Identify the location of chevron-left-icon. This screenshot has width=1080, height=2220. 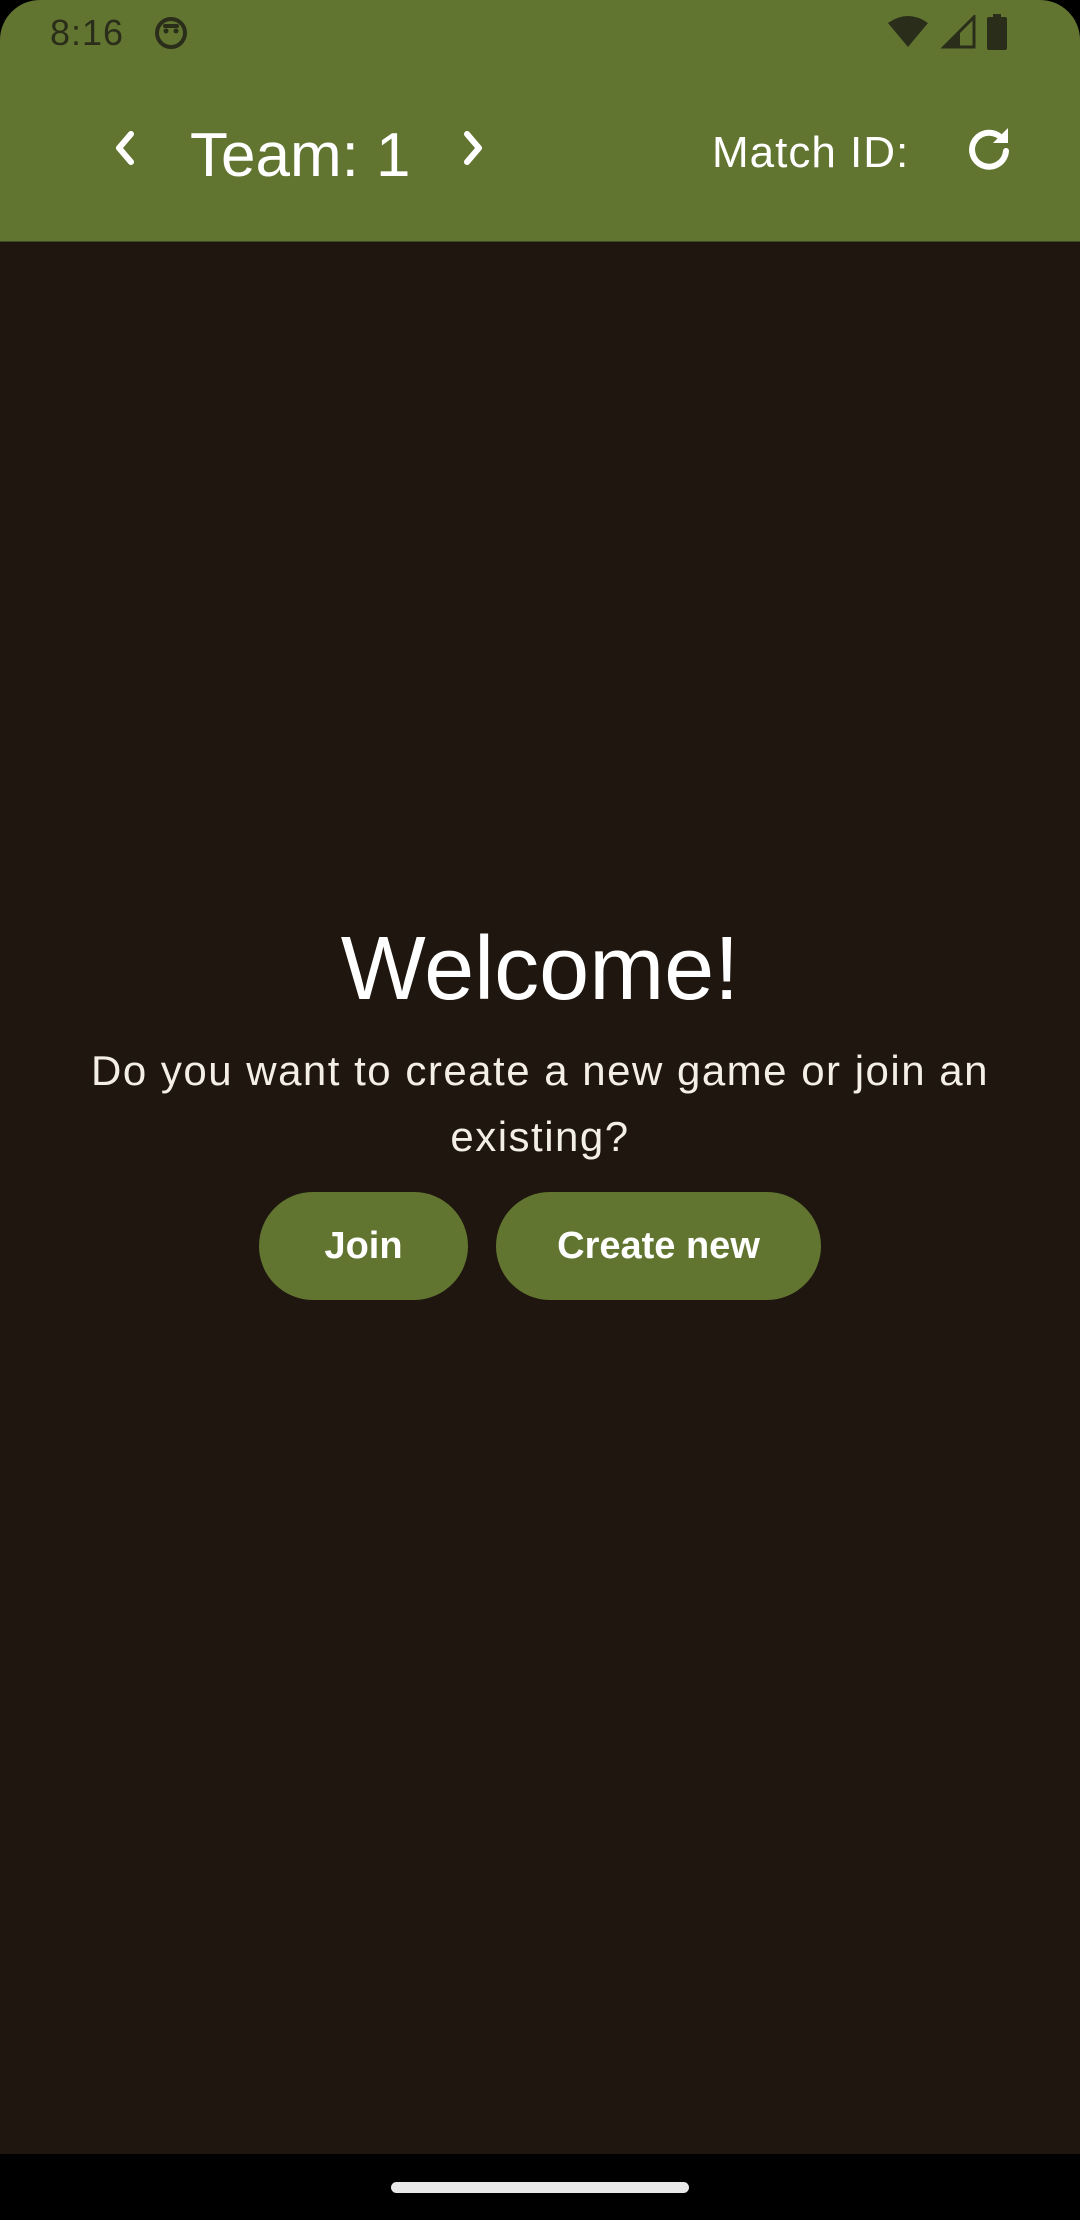
(126, 150).